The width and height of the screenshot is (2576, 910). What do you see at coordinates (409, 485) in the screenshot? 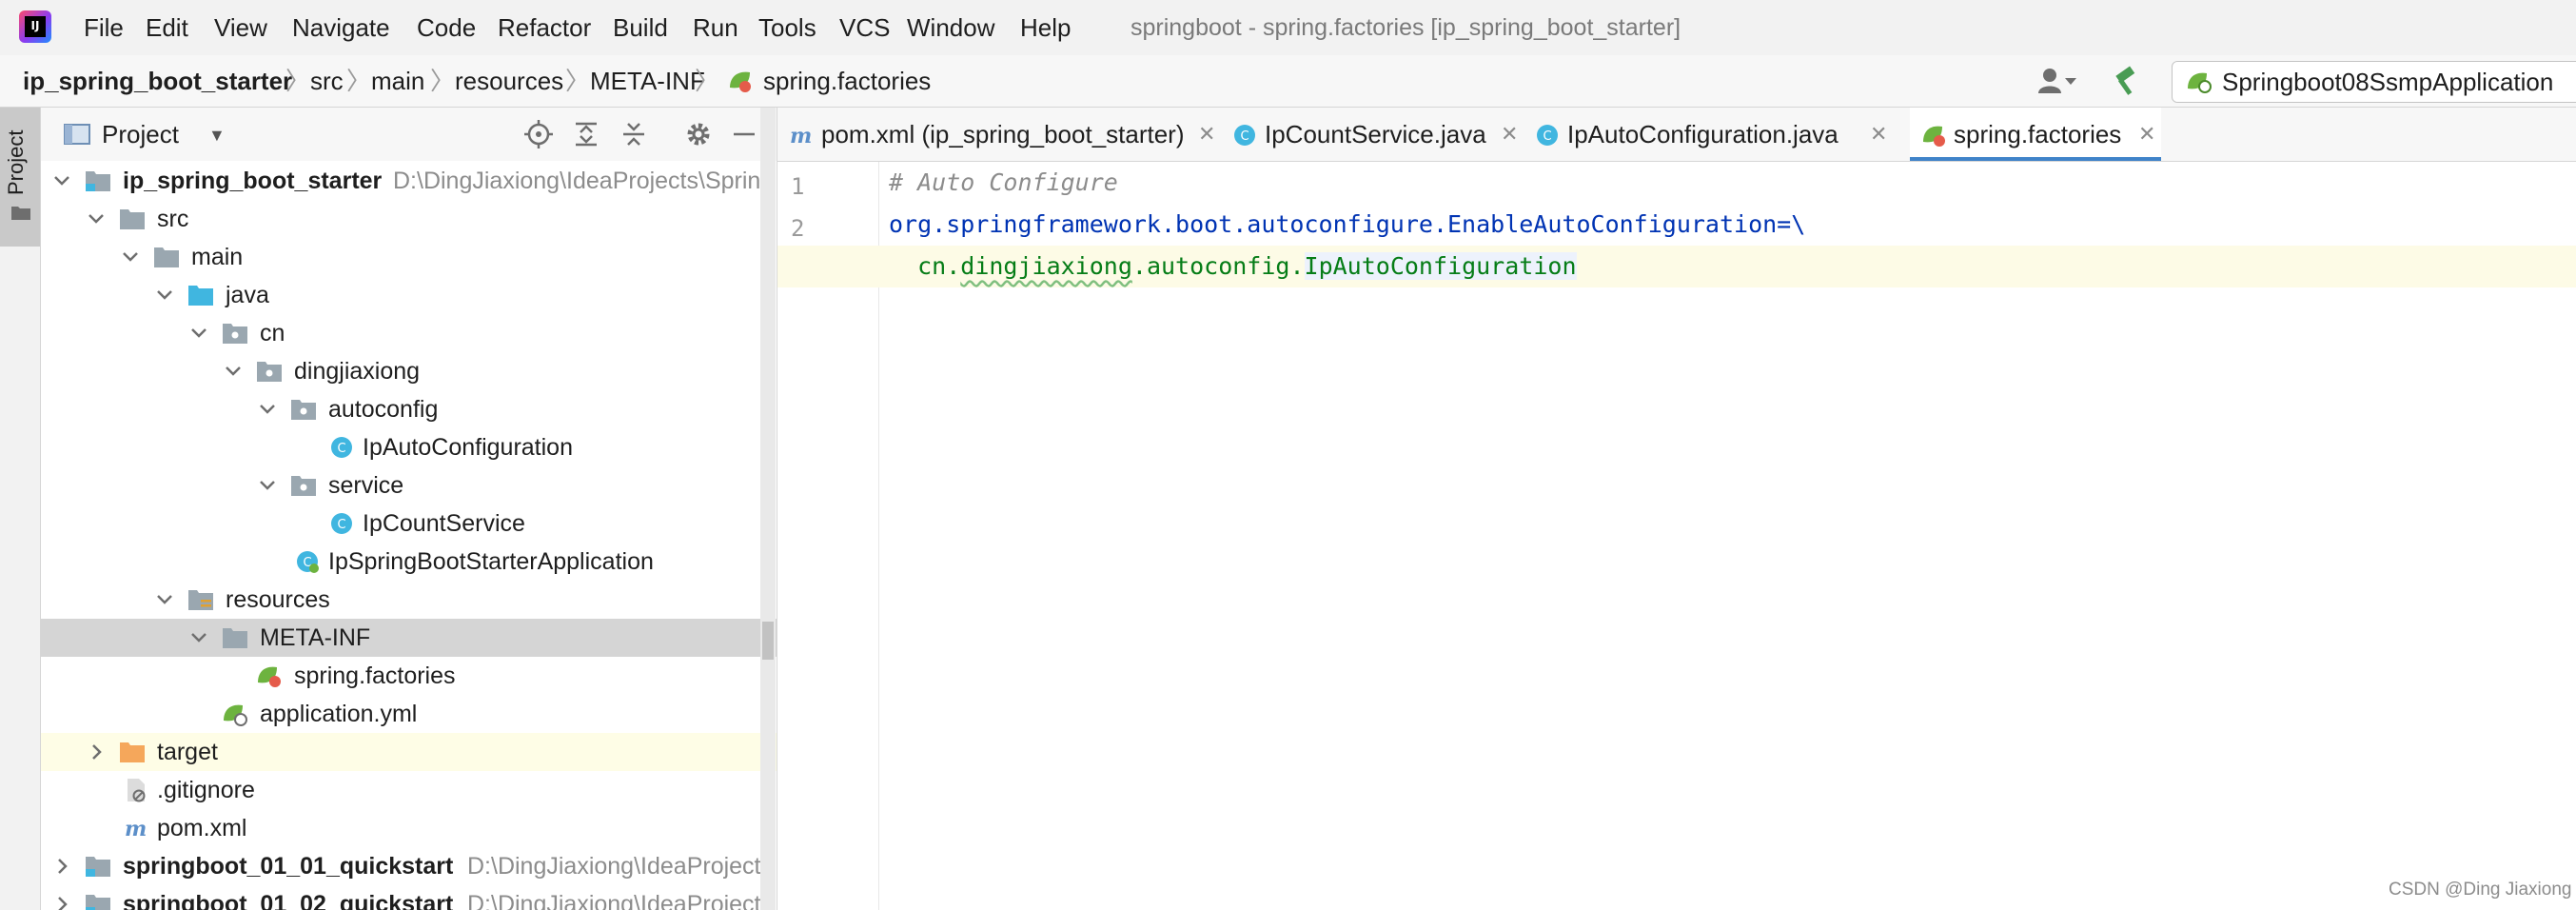
I see `tree-item-service: service` at bounding box center [409, 485].